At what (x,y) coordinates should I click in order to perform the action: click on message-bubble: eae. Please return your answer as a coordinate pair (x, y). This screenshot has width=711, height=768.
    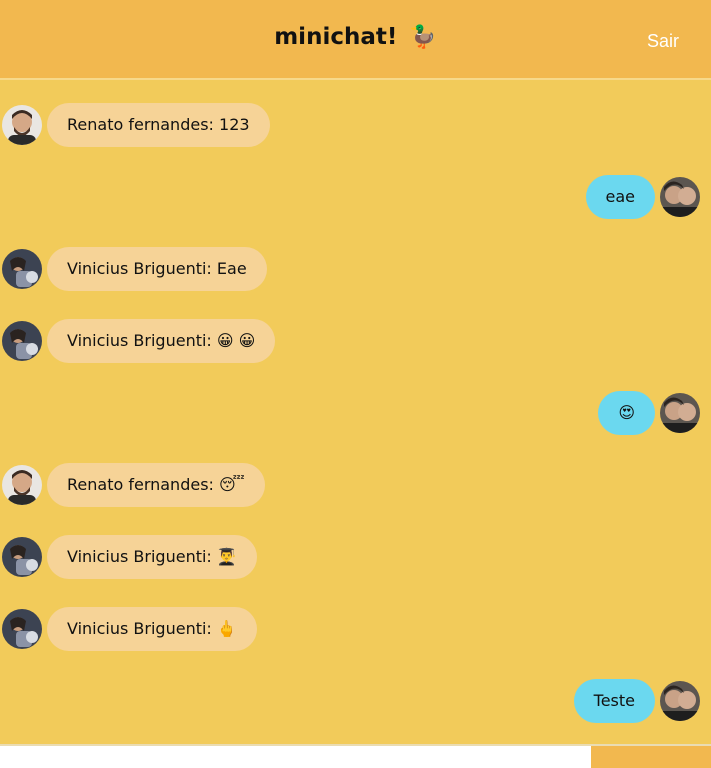
    Looking at the image, I should click on (620, 197).